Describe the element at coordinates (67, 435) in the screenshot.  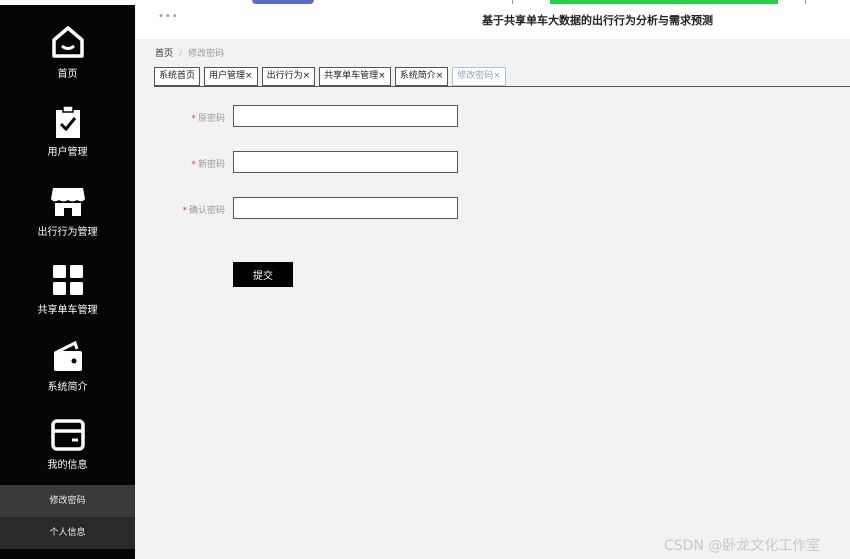
I see `card-icon` at that location.